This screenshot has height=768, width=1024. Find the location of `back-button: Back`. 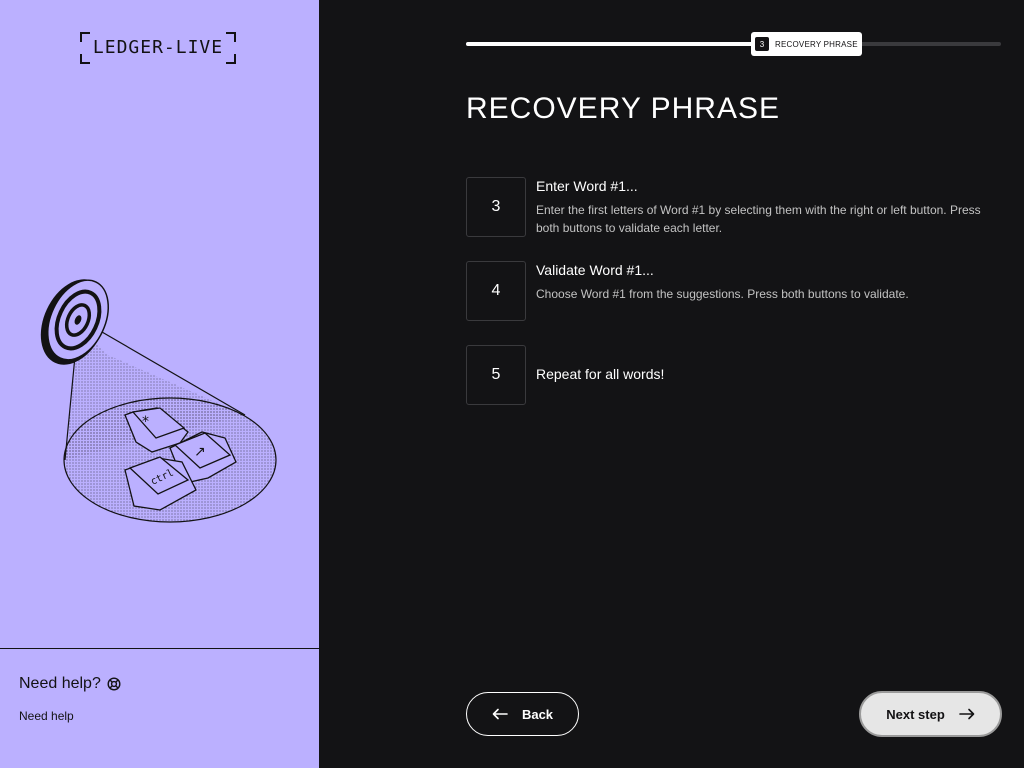

back-button: Back is located at coordinates (522, 714).